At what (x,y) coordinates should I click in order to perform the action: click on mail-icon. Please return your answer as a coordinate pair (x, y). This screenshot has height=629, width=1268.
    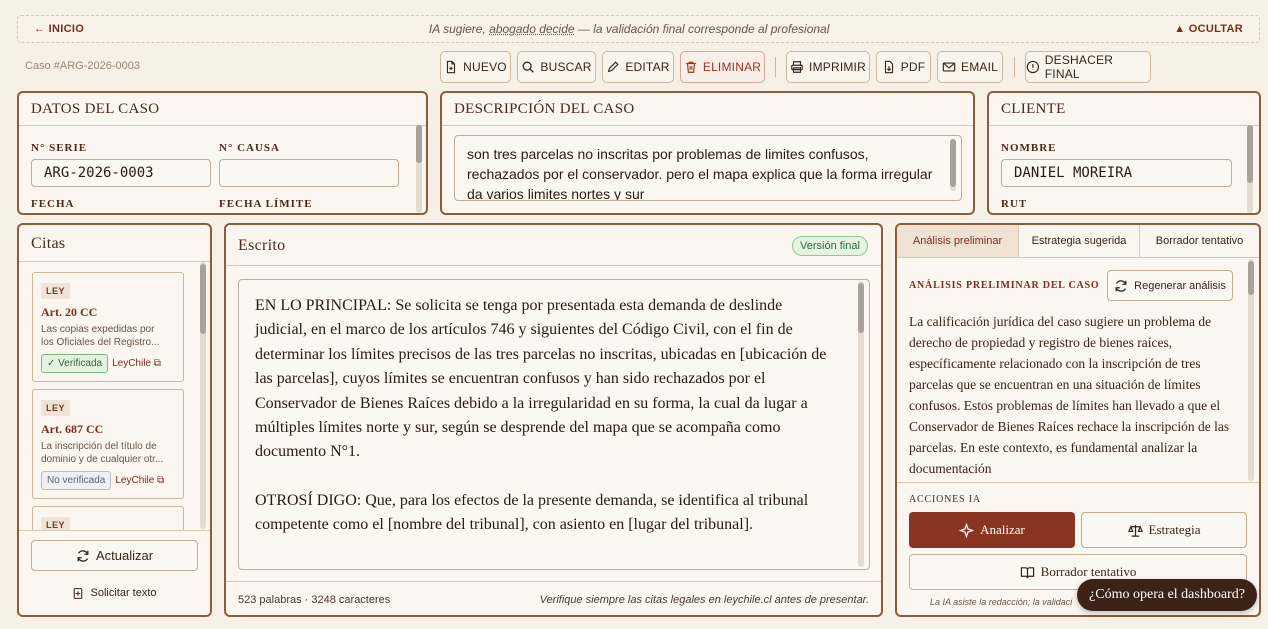
    Looking at the image, I should click on (949, 67).